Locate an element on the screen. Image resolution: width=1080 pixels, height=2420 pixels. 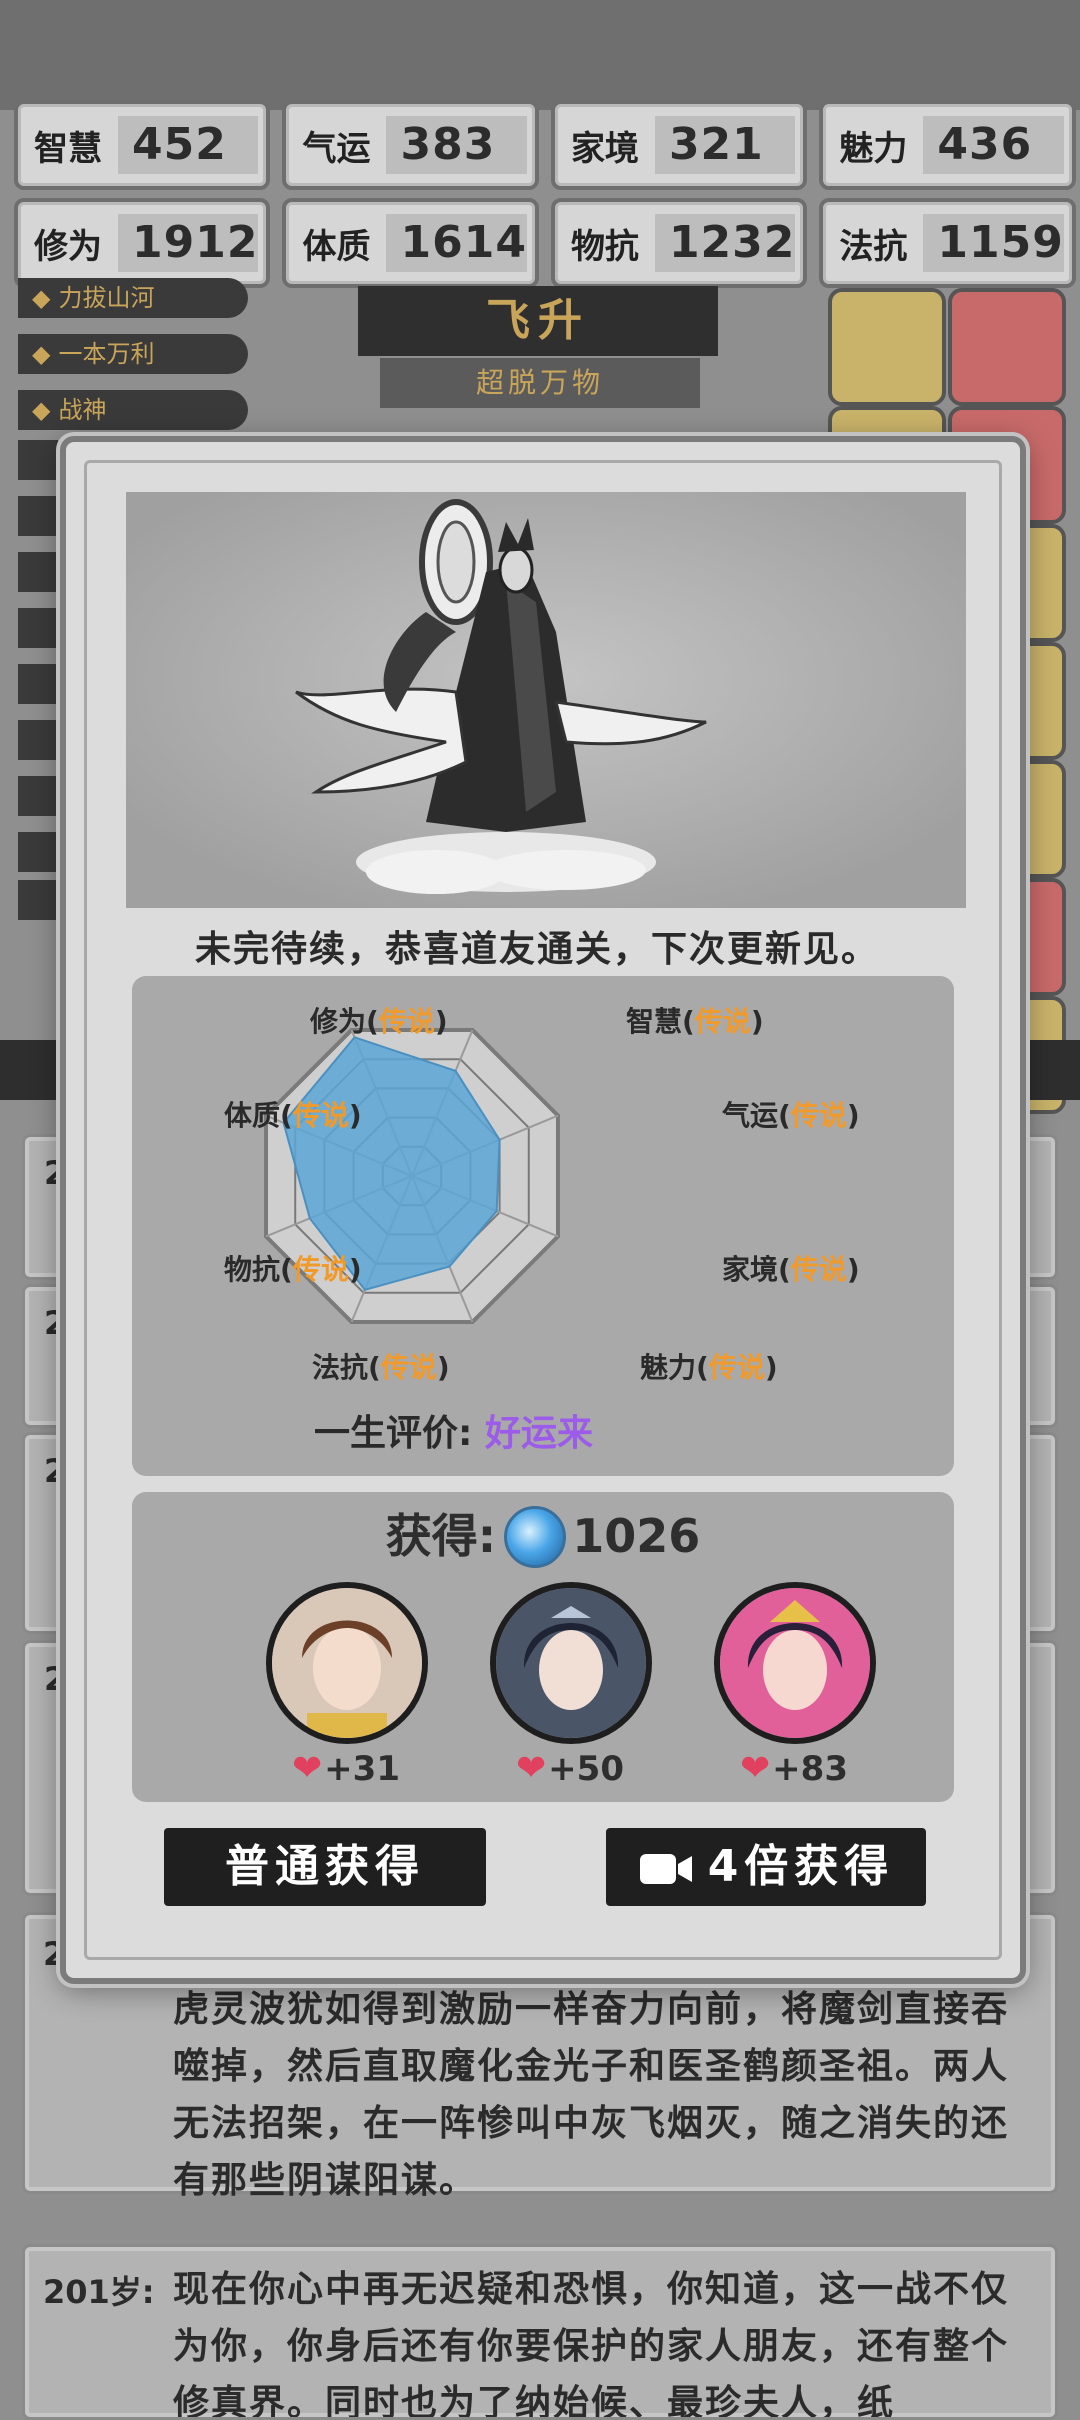
immortal-figure-image is located at coordinates (546, 700).